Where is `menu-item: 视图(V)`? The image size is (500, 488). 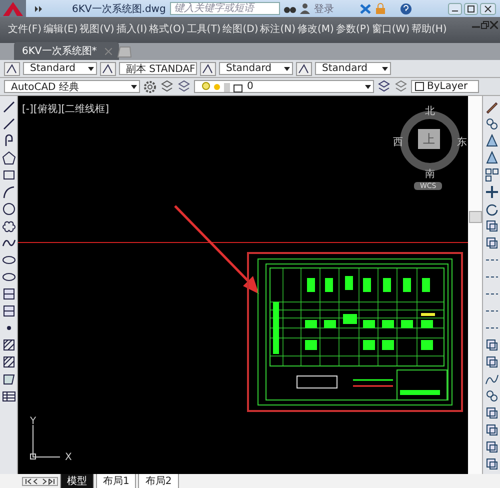
menu-item: 视图(V) is located at coordinates (97, 30).